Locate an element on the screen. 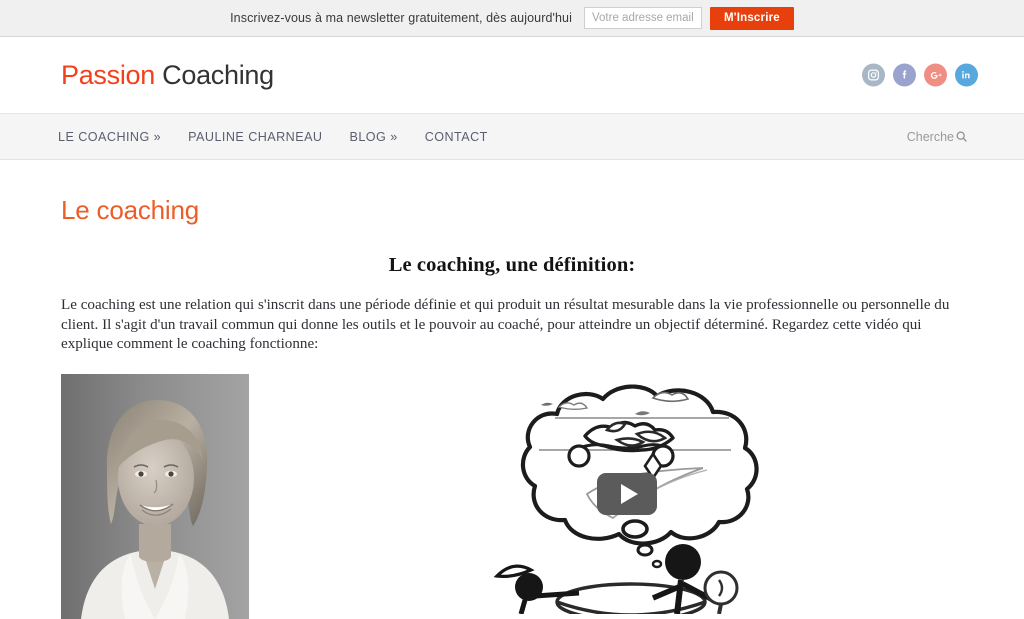 Image resolution: width=1024 pixels, height=619 pixels. search-label: Cherche is located at coordinates (930, 136).